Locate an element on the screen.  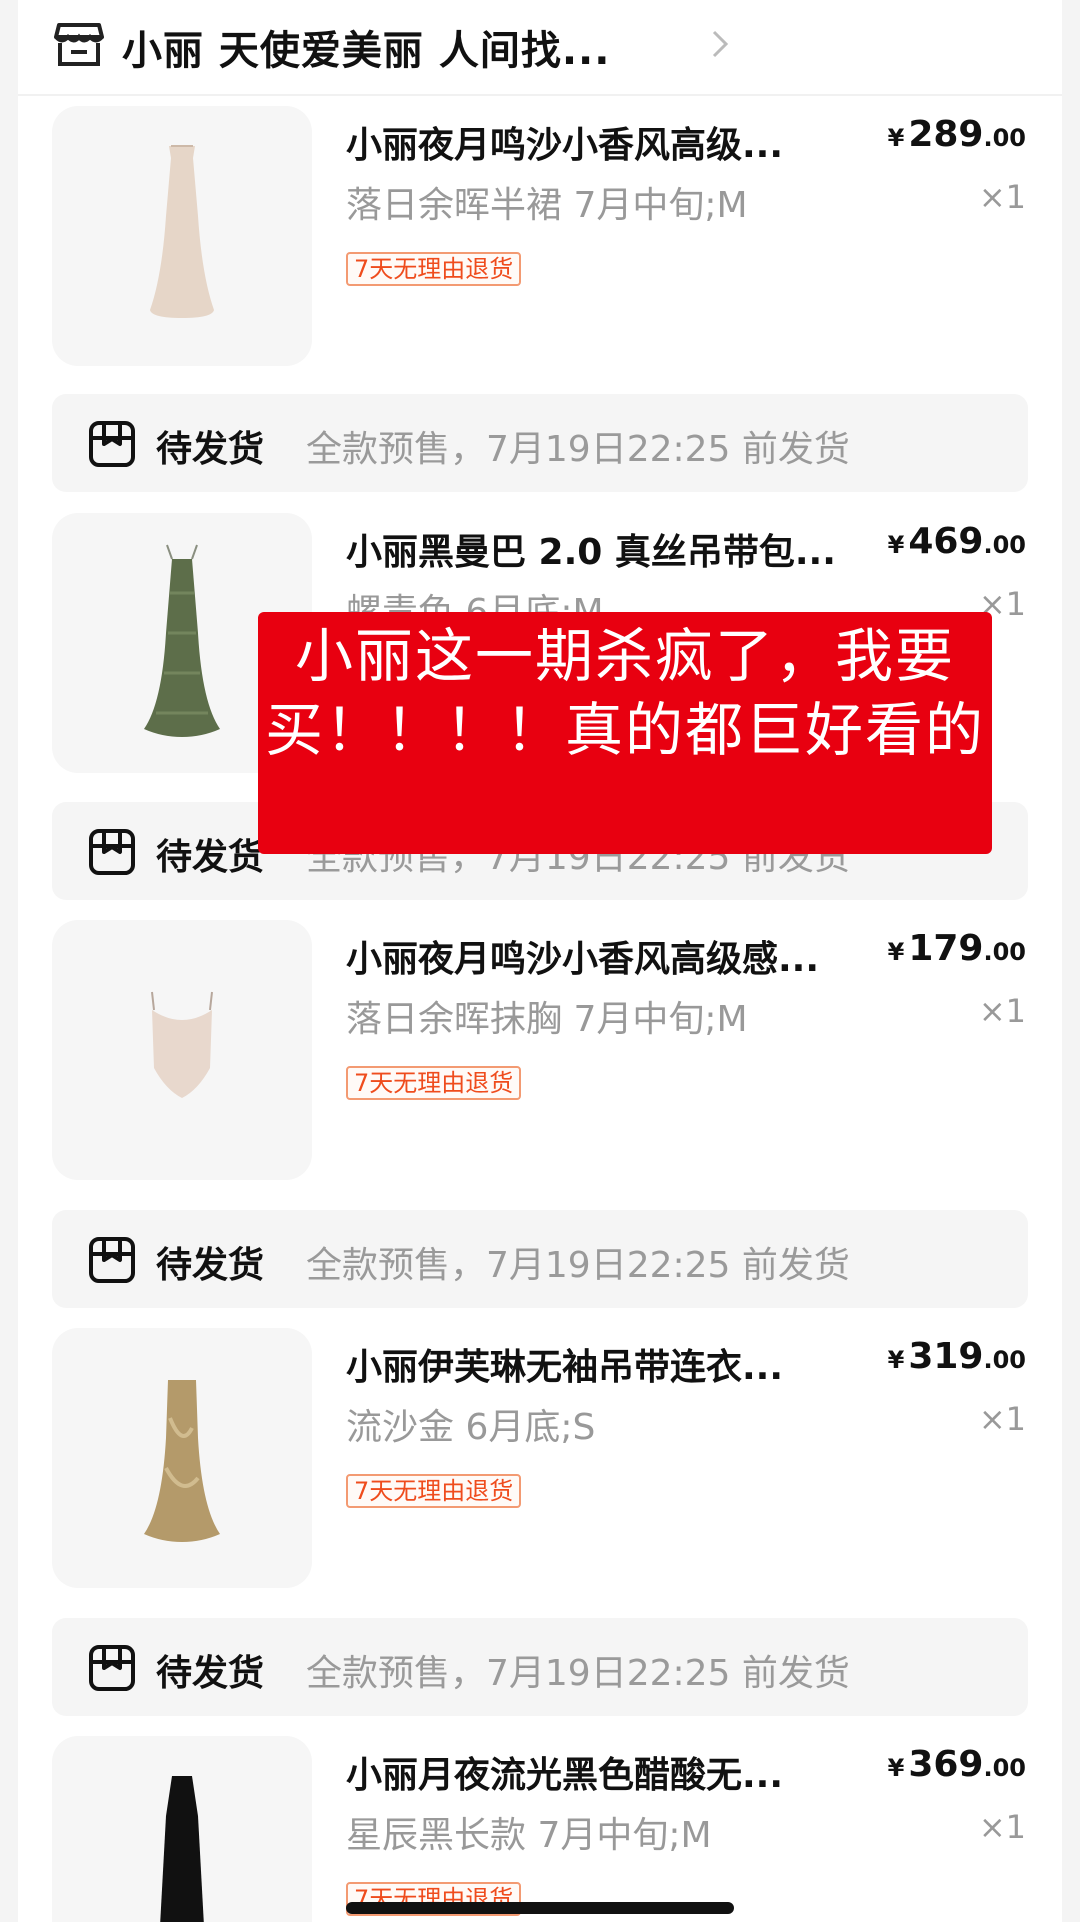
price-integer: 289 is located at coordinates (946, 134).